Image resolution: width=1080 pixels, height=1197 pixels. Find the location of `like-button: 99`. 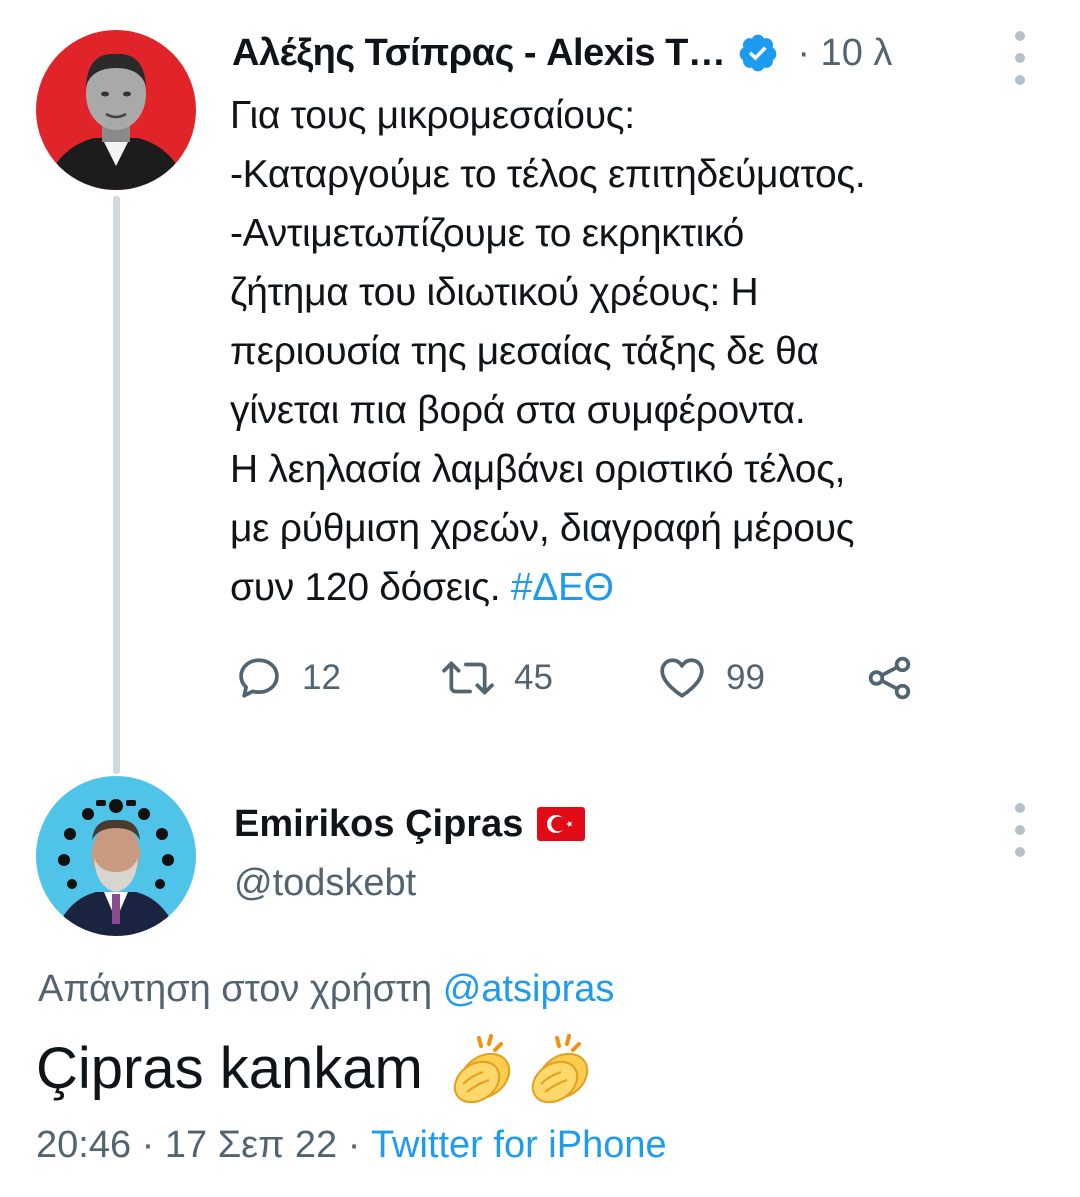

like-button: 99 is located at coordinates (710, 678).